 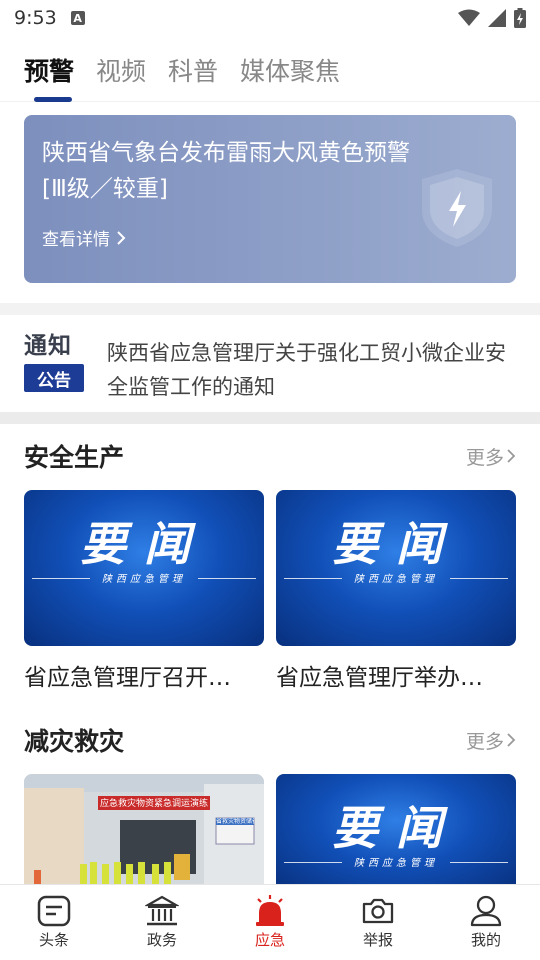 What do you see at coordinates (497, 18) in the screenshot?
I see `signal-icon` at bounding box center [497, 18].